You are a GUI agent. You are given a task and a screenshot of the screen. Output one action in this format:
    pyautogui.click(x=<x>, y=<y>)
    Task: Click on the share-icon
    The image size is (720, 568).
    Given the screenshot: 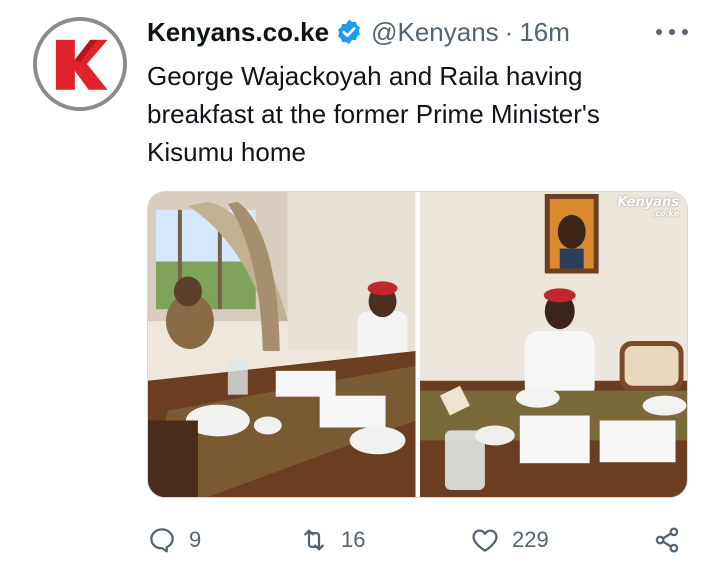 What is the action you would take?
    pyautogui.click(x=667, y=540)
    